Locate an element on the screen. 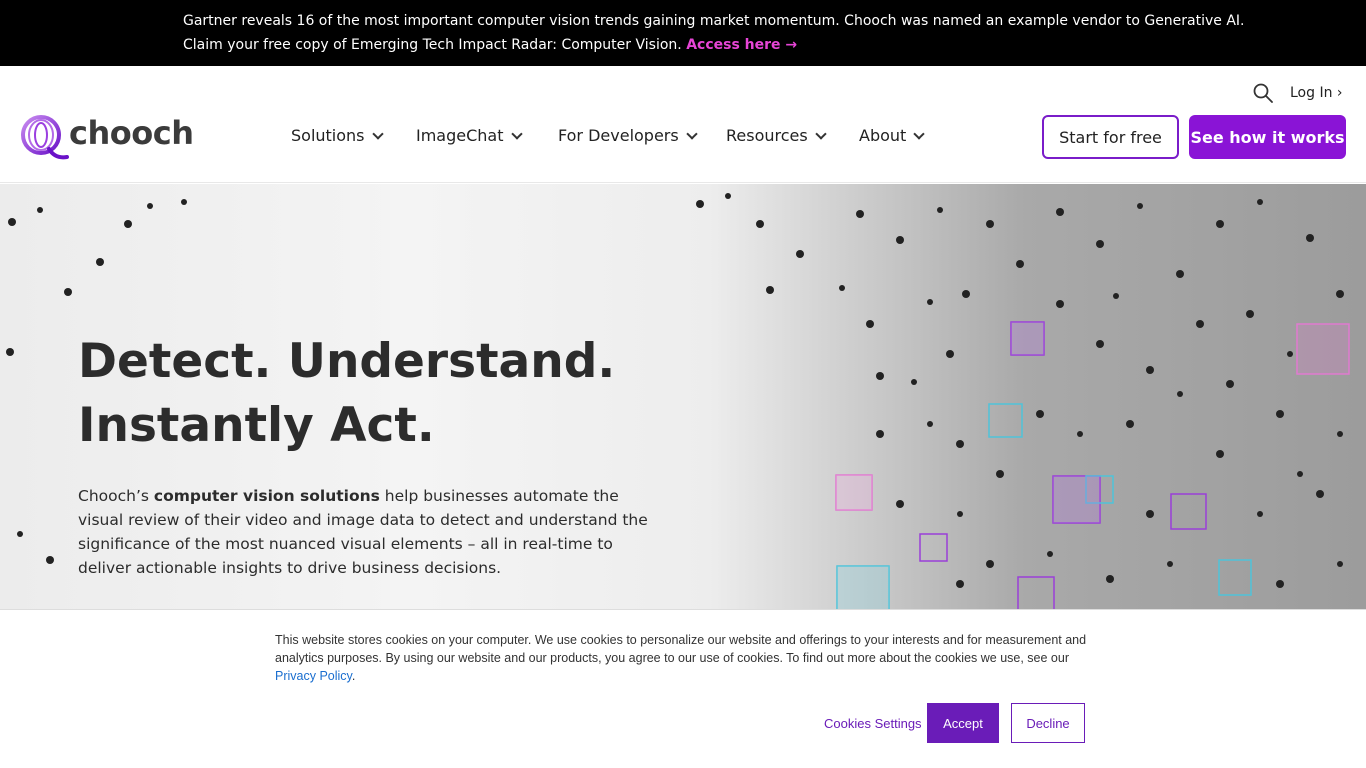 Image resolution: width=1366 pixels, height=768 pixels. search-icon is located at coordinates (1263, 93).